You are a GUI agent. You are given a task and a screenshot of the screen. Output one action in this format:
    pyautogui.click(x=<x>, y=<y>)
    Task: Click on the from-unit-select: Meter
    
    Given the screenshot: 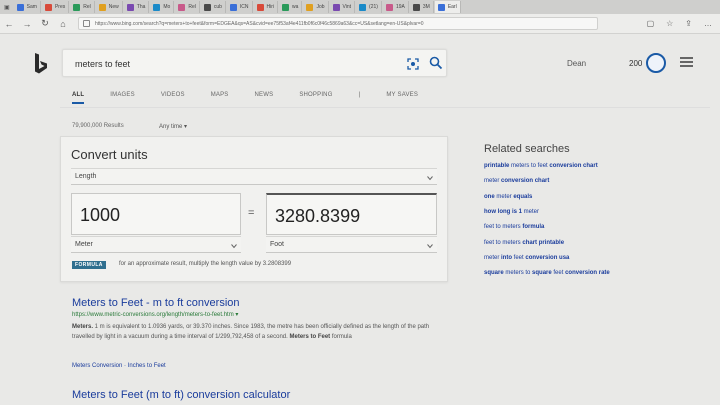 What is the action you would take?
    pyautogui.click(x=156, y=244)
    